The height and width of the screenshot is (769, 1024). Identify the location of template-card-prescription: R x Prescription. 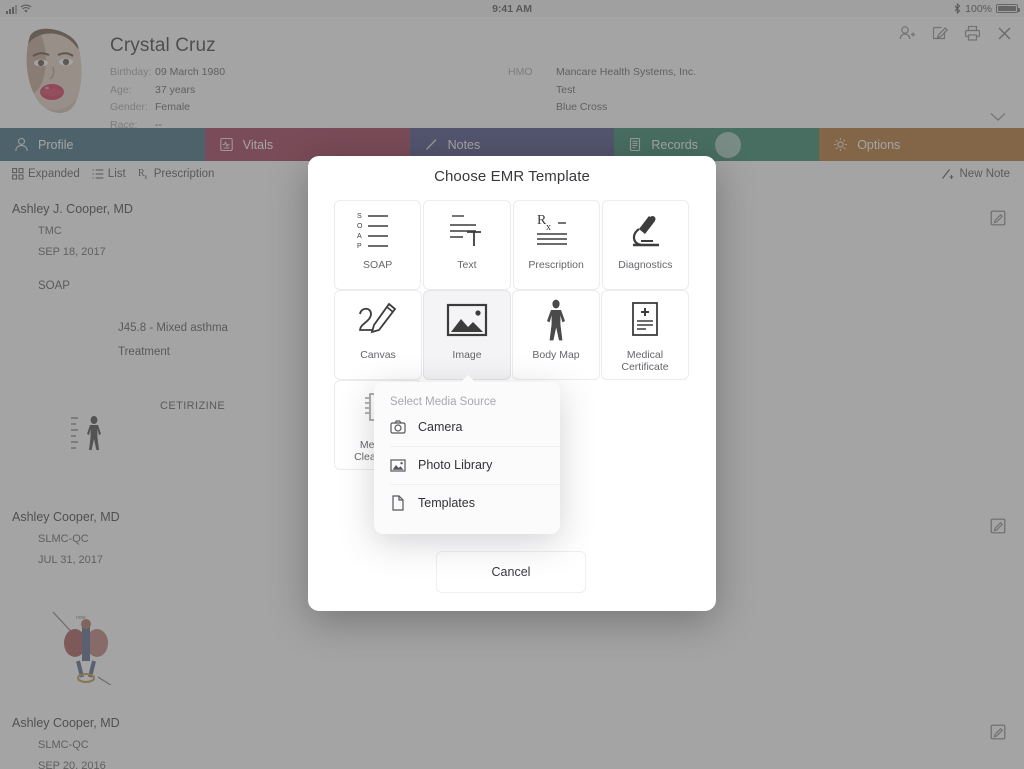
(556, 245).